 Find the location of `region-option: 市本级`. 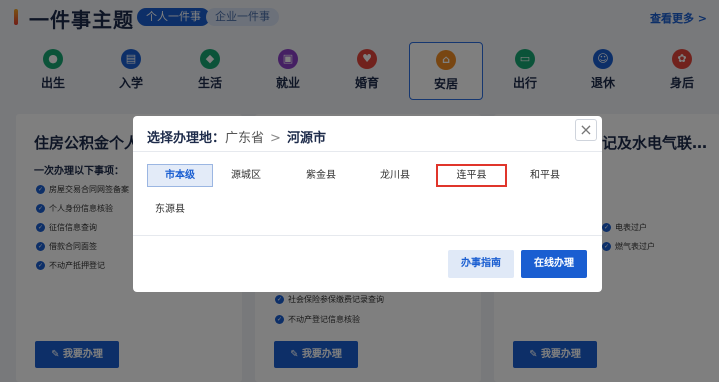

region-option: 市本级 is located at coordinates (180, 175).